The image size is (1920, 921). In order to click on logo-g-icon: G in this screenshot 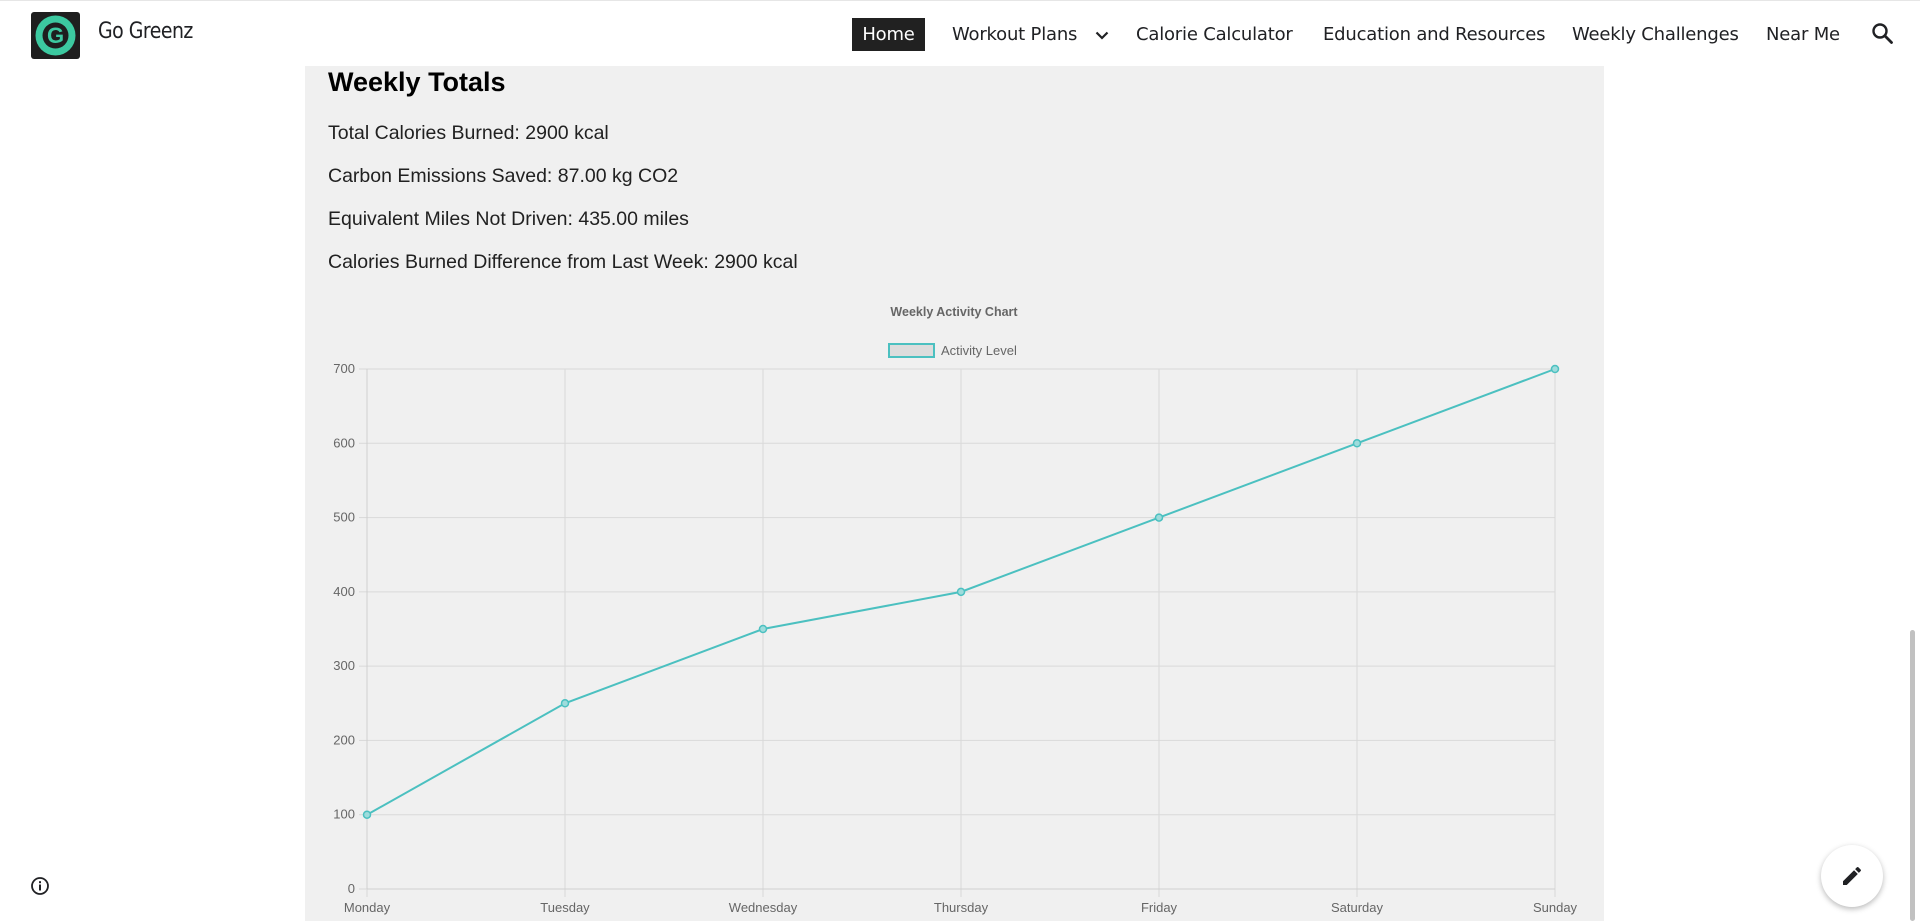, I will do `click(55, 35)`.